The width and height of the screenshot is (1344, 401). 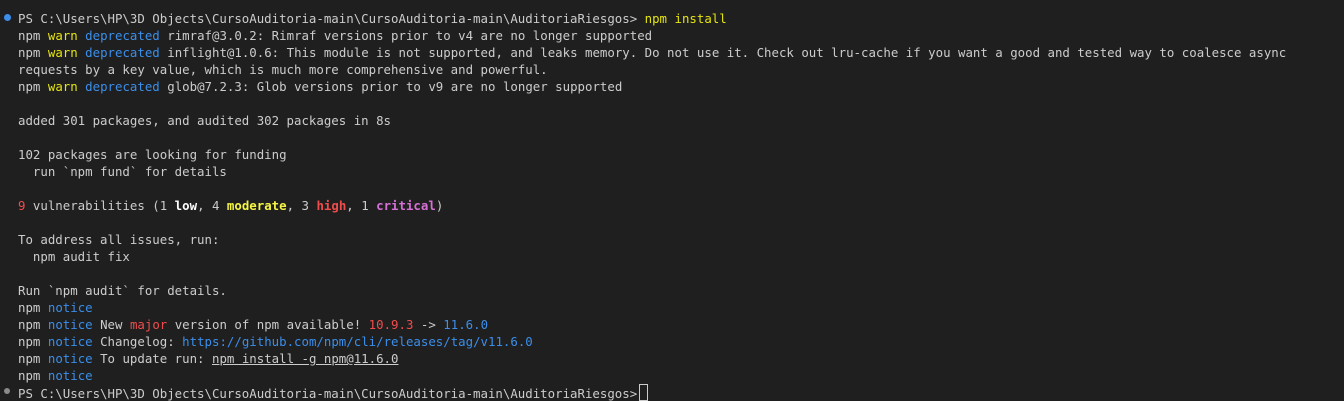 What do you see at coordinates (122, 290) in the screenshot?
I see `run-audit-line: Run `npm audit` for details.` at bounding box center [122, 290].